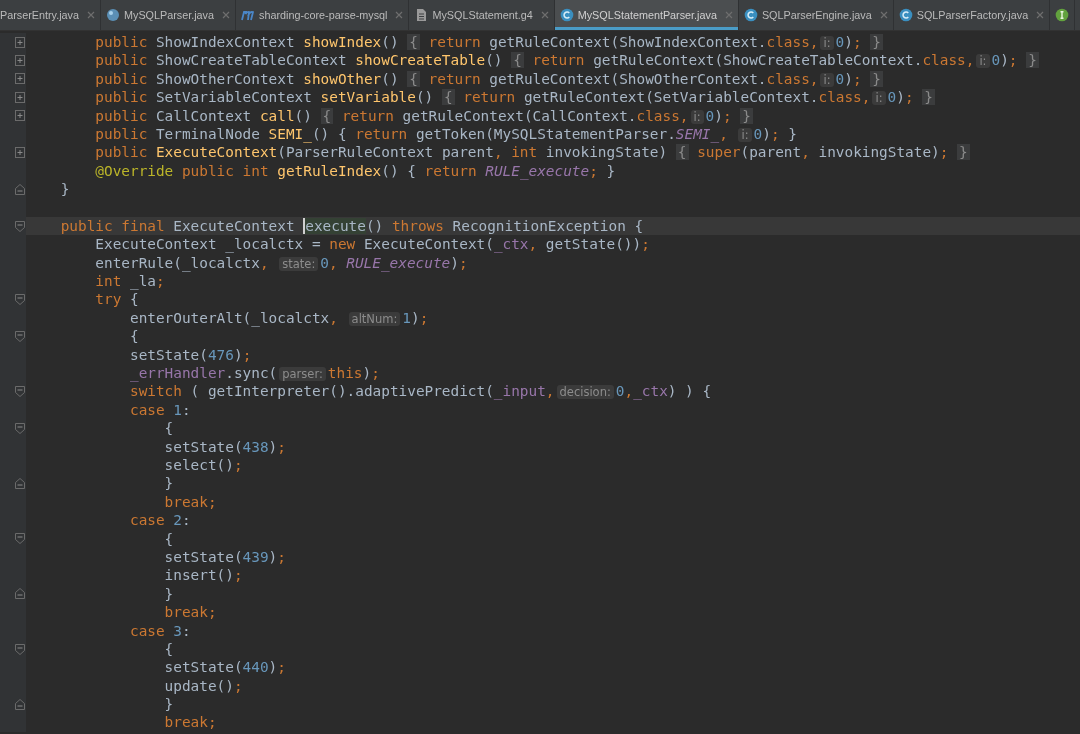 The height and width of the screenshot is (734, 1080). Describe the element at coordinates (323, 15) in the screenshot. I see `editor-tab: sharding-core-parse-mysql` at that location.